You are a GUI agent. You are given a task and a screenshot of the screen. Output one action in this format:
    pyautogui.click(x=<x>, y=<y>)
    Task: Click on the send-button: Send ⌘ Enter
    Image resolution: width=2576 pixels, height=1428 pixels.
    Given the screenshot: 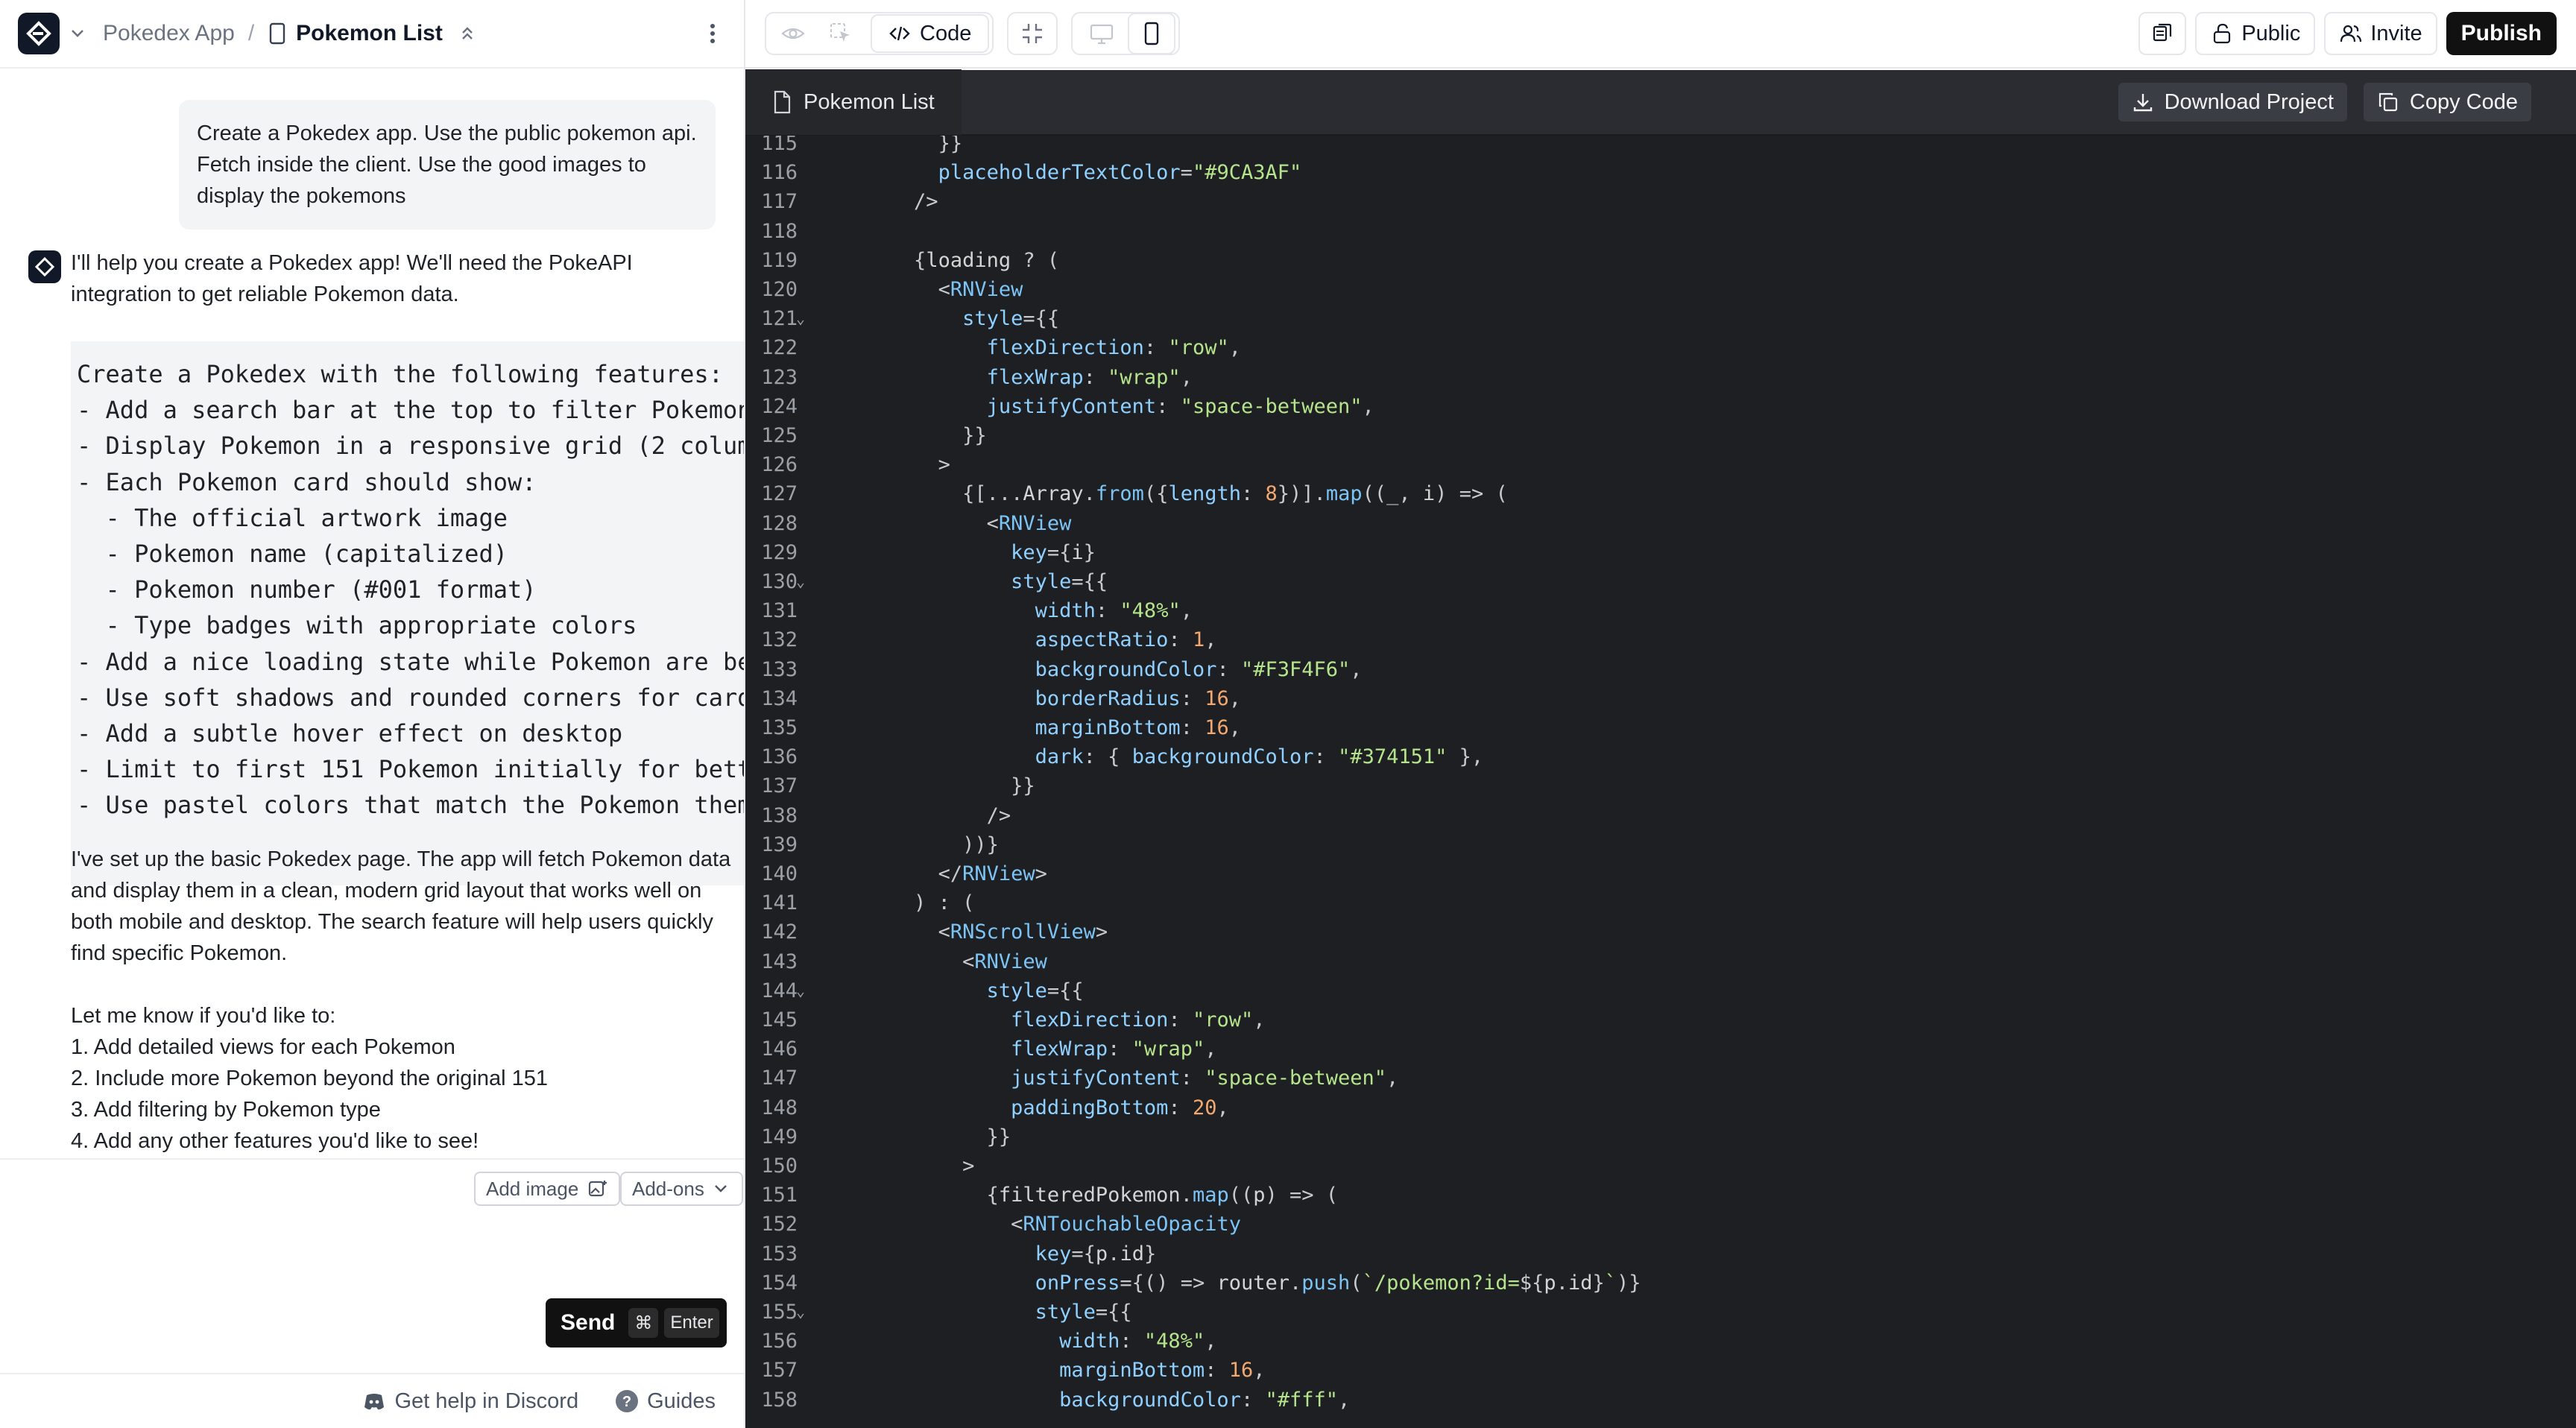 What is the action you would take?
    pyautogui.click(x=636, y=1323)
    